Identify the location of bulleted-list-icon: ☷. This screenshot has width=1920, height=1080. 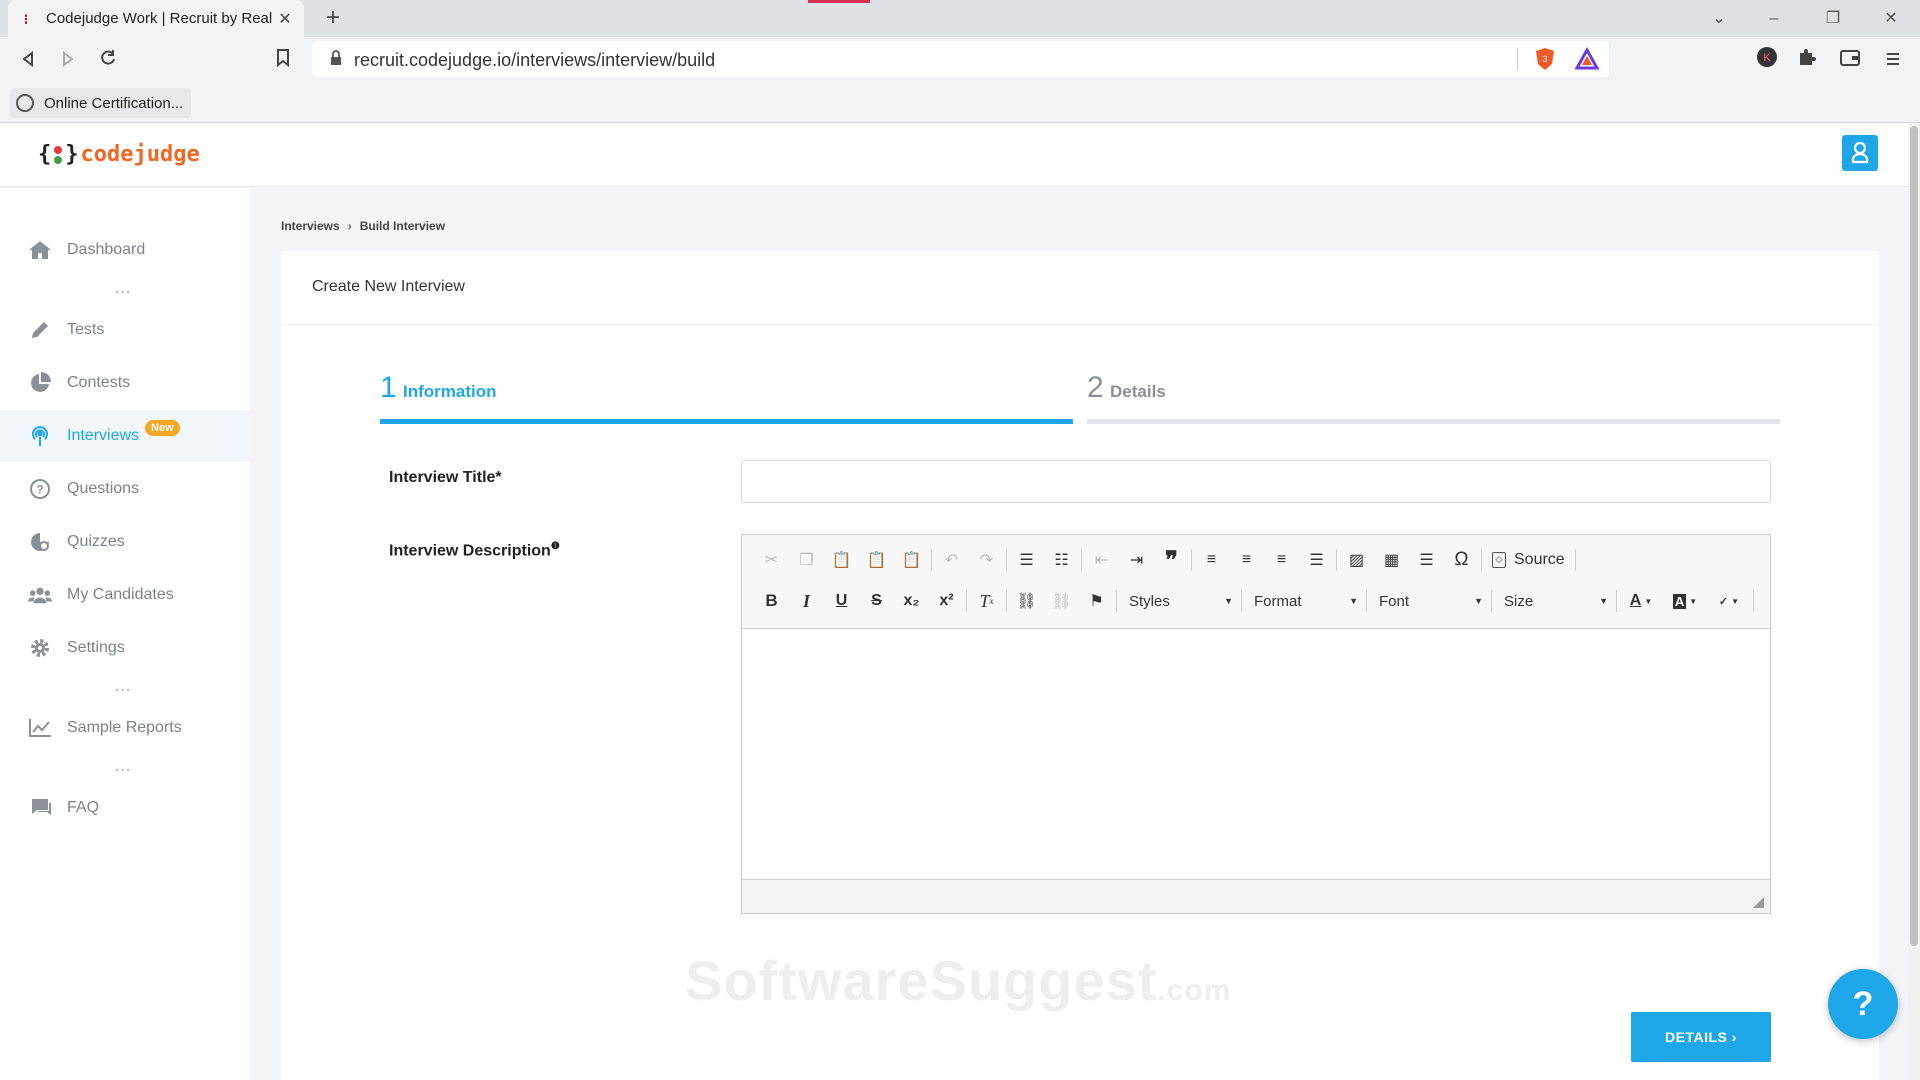
(1061, 560).